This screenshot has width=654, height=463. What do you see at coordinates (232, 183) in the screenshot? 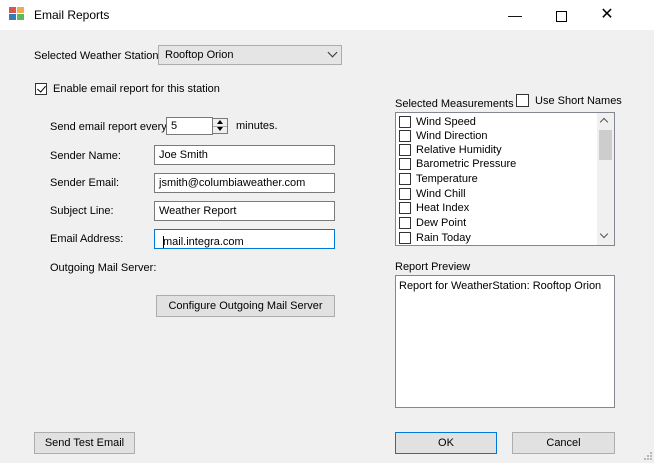
I see `sender-email-value: jsmith@columbiaweather.com` at bounding box center [232, 183].